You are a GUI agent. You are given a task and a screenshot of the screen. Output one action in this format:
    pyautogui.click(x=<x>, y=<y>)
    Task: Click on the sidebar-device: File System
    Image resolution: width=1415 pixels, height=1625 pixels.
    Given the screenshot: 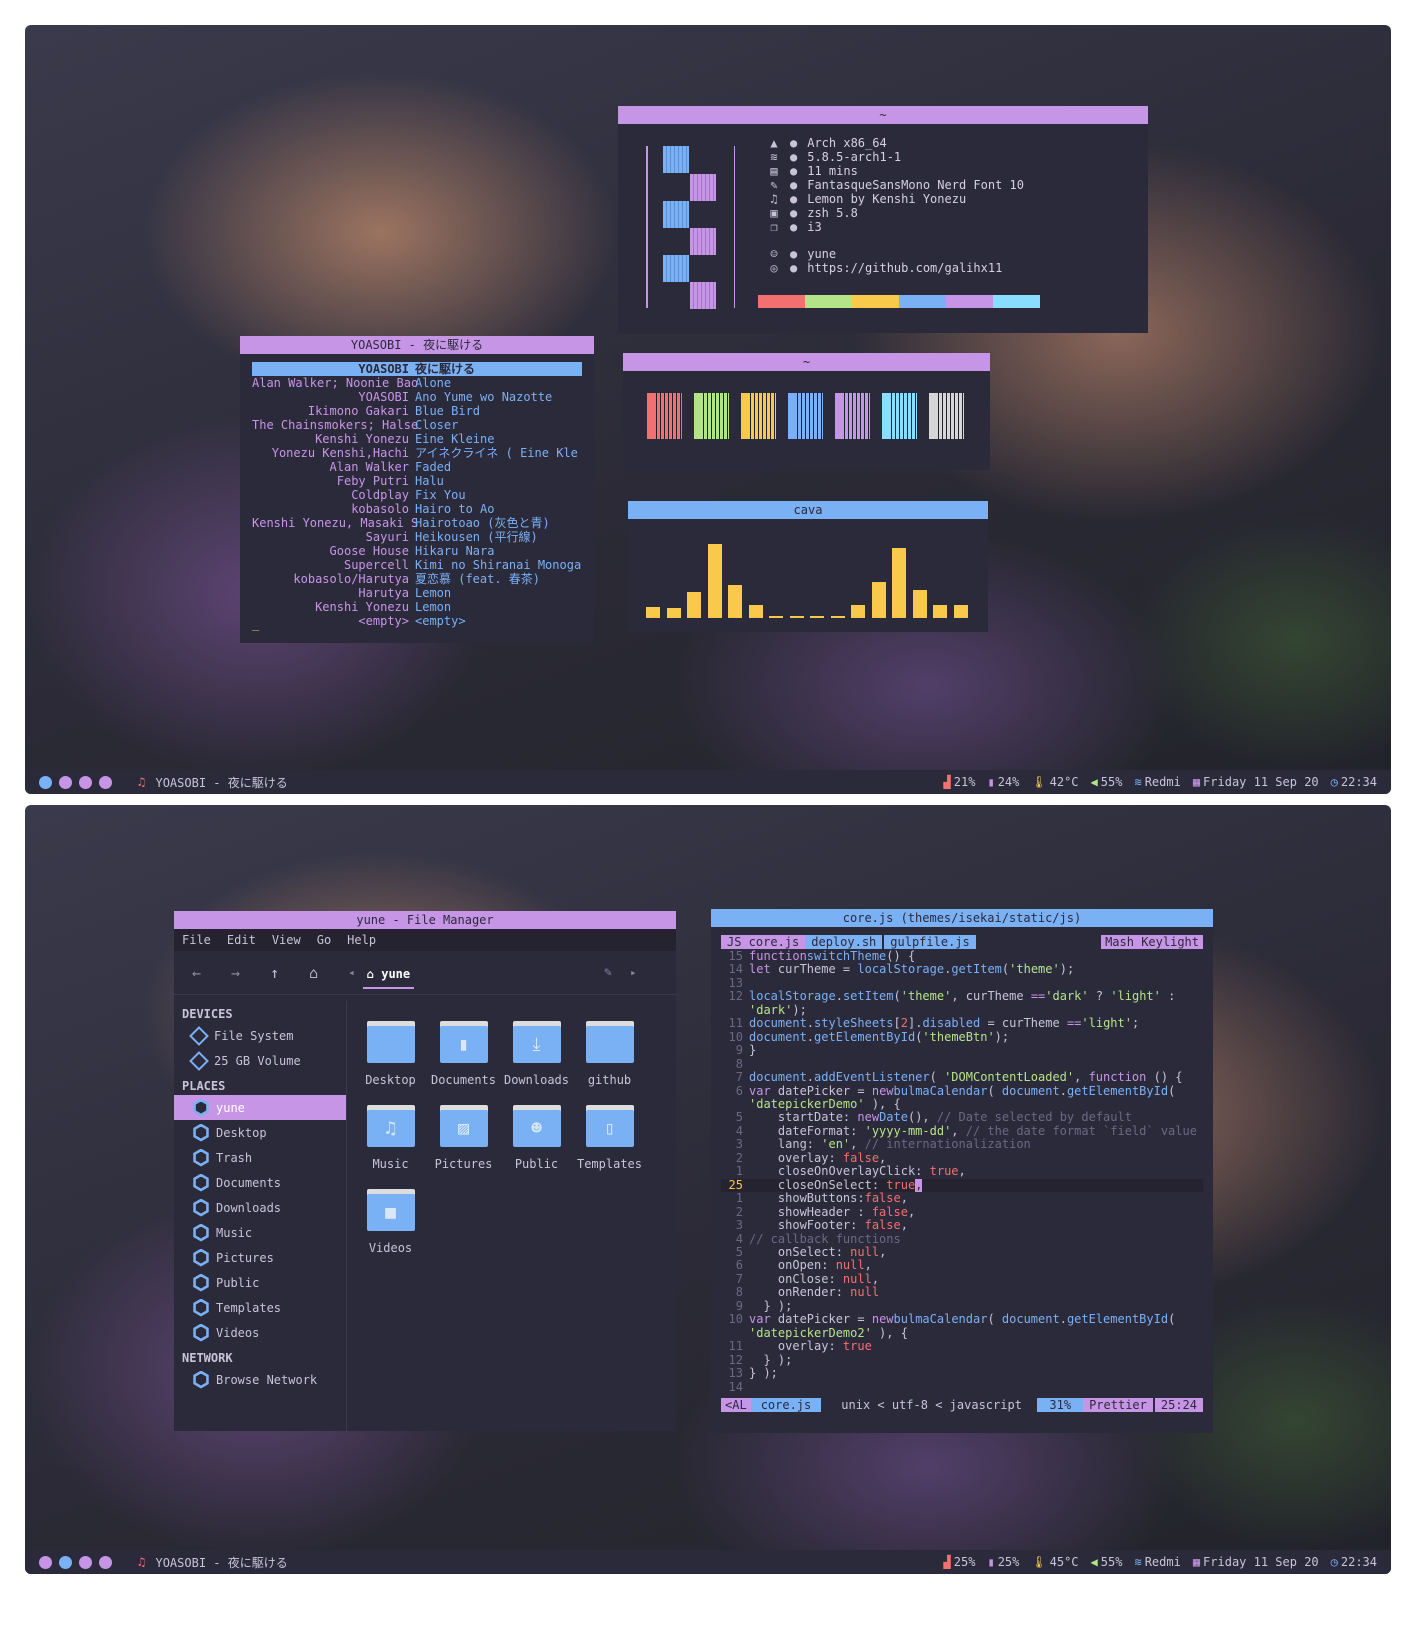 What is the action you would take?
    pyautogui.click(x=260, y=1035)
    